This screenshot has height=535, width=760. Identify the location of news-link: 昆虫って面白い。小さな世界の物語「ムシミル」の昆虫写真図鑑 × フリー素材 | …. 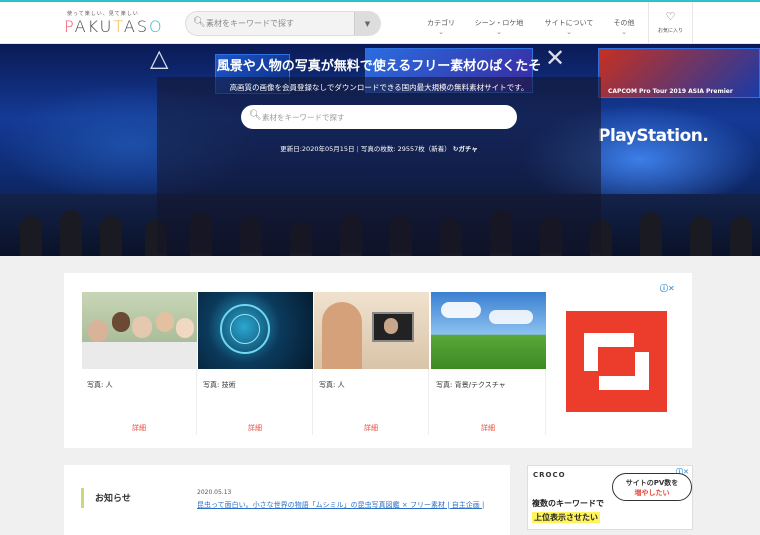
(347, 505).